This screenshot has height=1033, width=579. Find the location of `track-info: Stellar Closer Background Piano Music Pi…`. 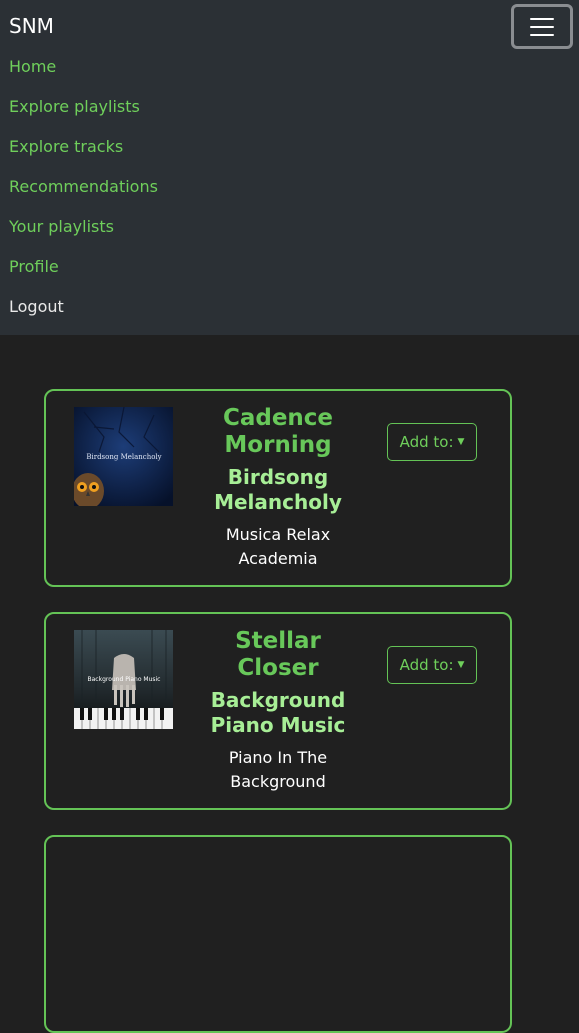

track-info: Stellar Closer Background Piano Music Pi… is located at coordinates (278, 711).